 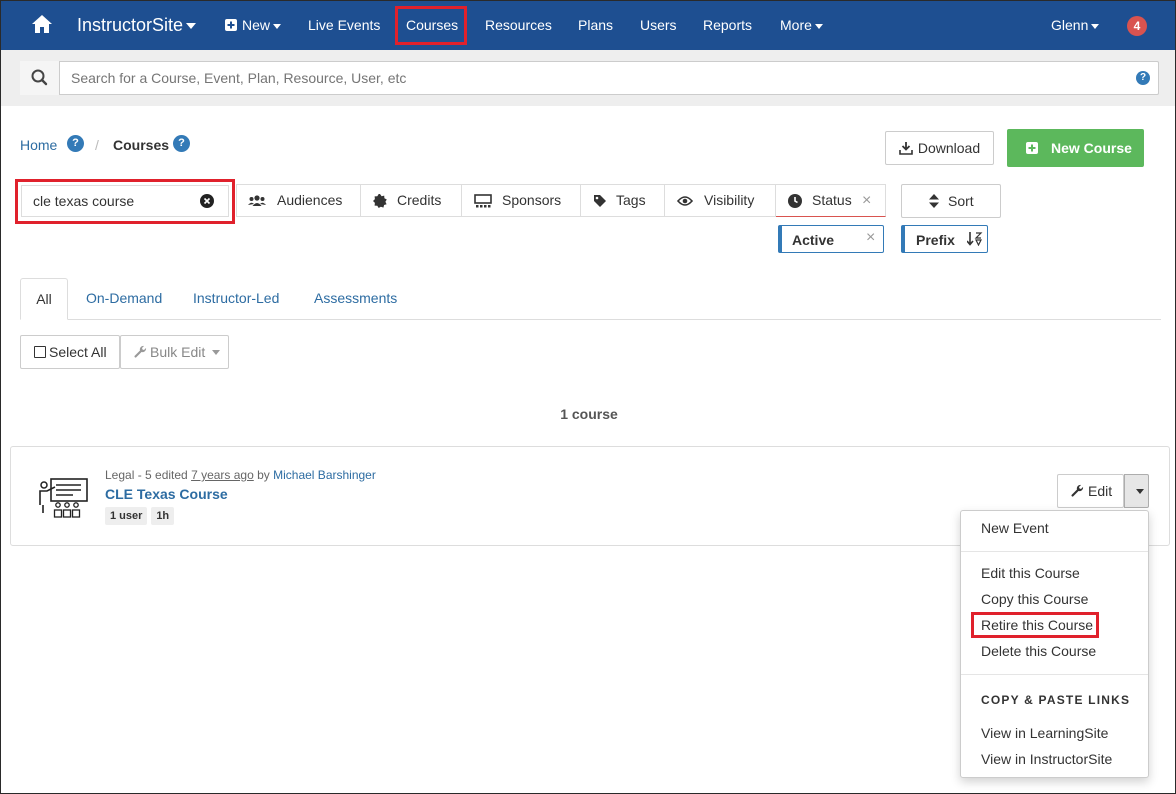 I want to click on search-help-icon: ?, so click(x=1143, y=78).